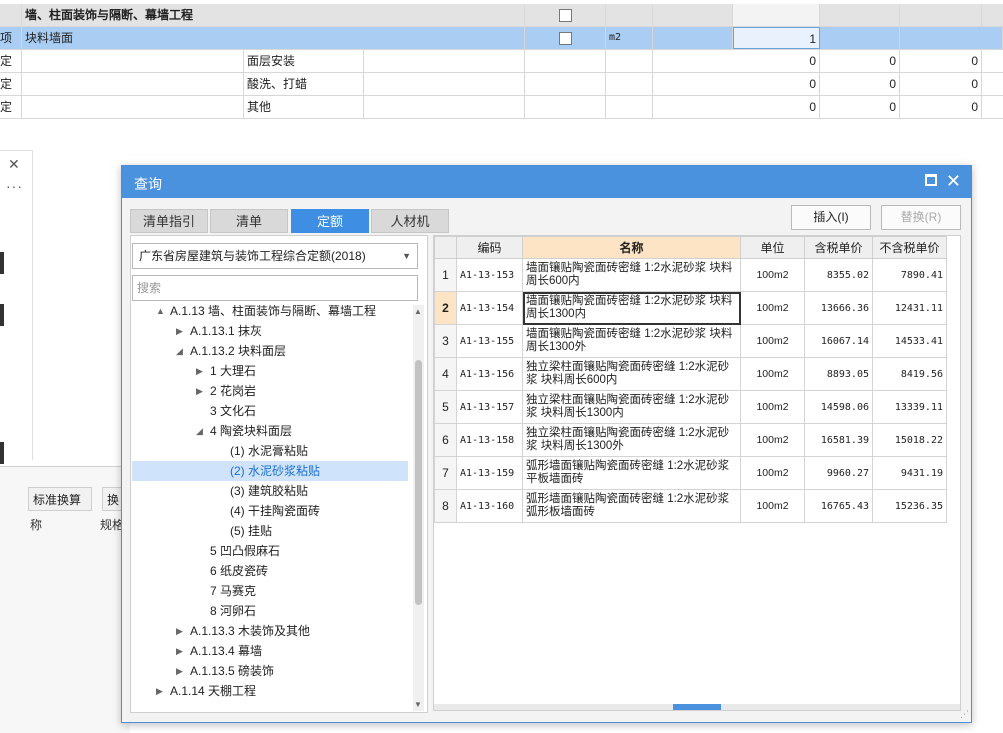  Describe the element at coordinates (270, 511) in the screenshot. I see `tree-node: (4) 干挂陶瓷面砖` at that location.